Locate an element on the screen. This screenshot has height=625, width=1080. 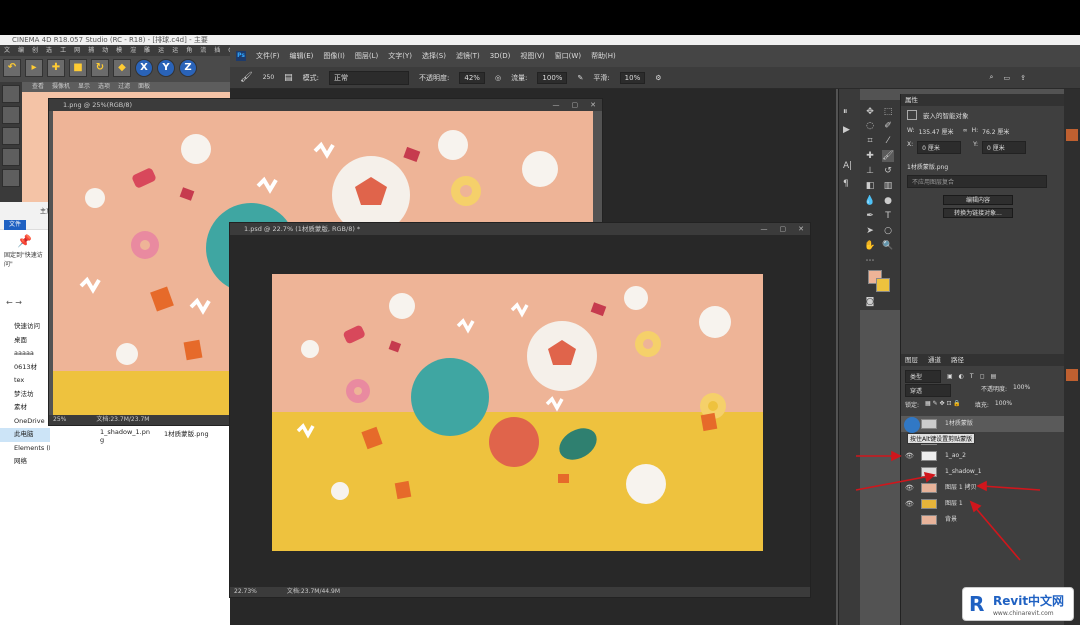
doc1-title-bar: 1.png @ 25%(RGB/8) — ▢ ✕ is located at coordinates (325, 105).